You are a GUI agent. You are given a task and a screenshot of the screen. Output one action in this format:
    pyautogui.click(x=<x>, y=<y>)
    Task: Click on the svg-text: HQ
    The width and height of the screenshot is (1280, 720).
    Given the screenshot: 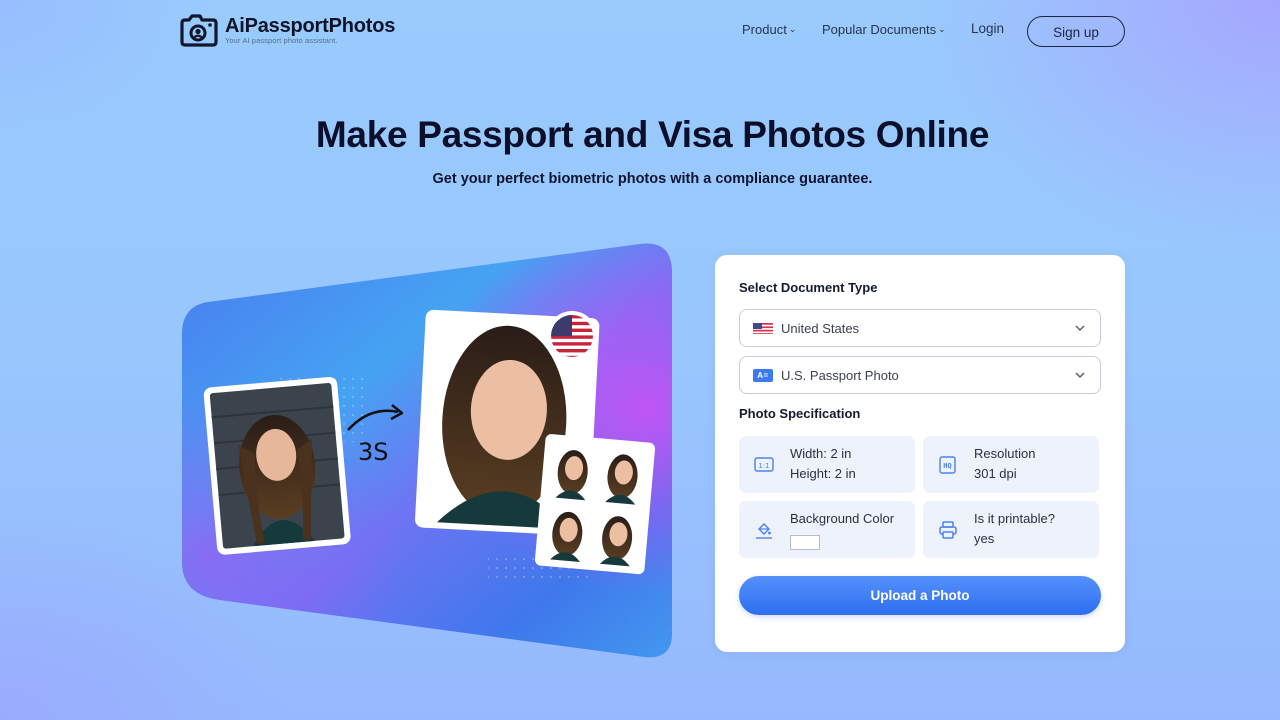 What is the action you would take?
    pyautogui.click(x=947, y=466)
    